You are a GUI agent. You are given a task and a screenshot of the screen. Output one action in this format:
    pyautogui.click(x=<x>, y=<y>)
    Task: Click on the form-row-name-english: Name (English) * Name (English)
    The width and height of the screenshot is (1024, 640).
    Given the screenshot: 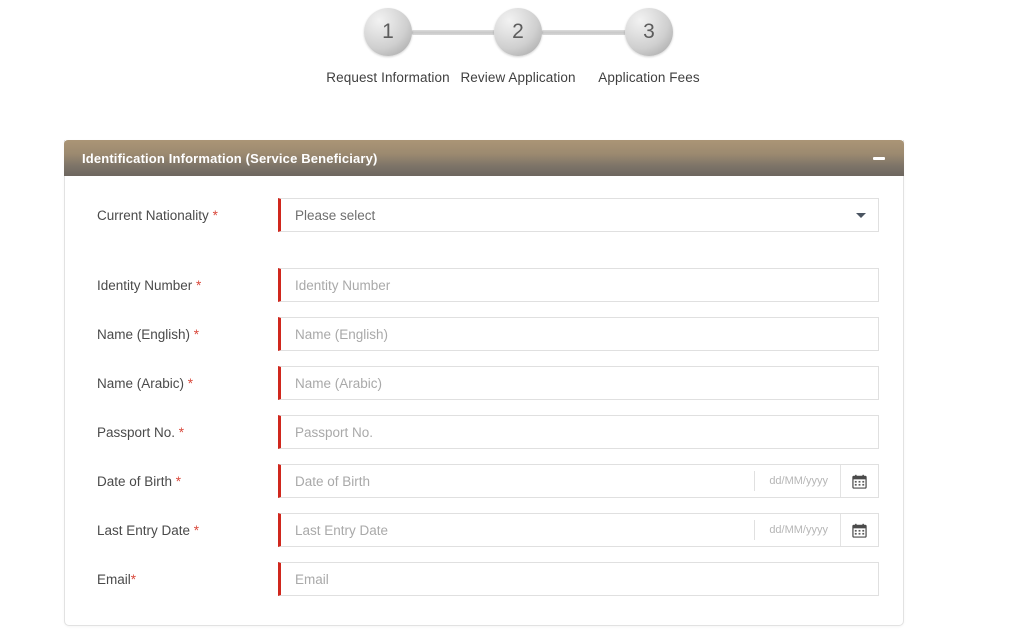 What is the action you would take?
    pyautogui.click(x=484, y=334)
    